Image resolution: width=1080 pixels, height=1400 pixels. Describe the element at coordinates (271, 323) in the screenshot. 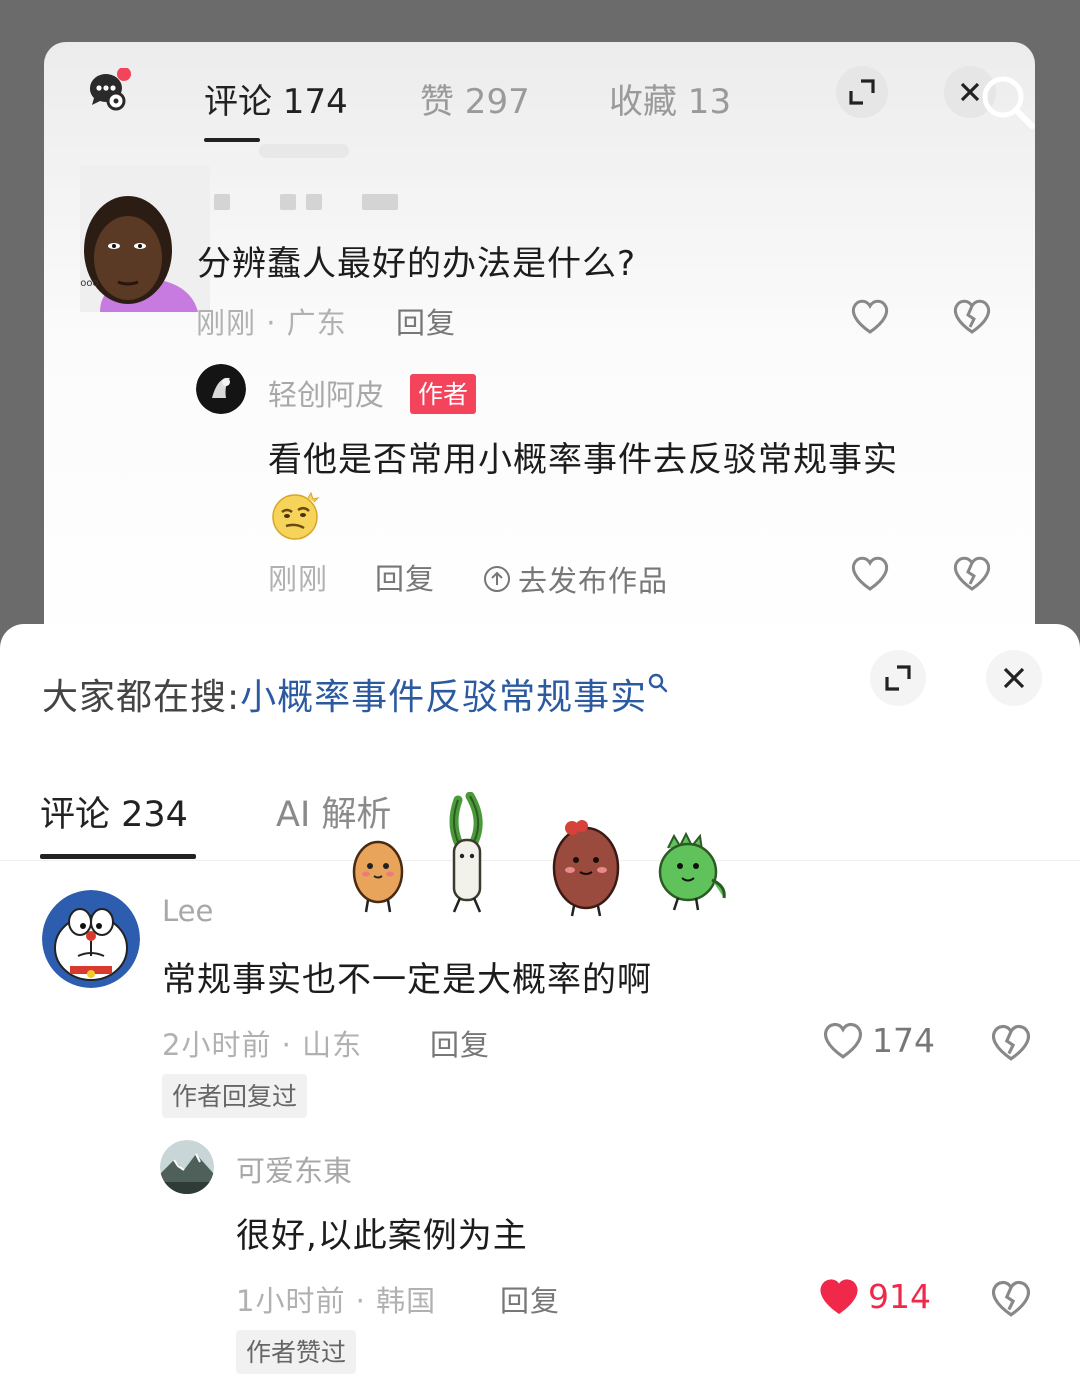

I see `comment-meta: 刚刚 · 广东` at that location.